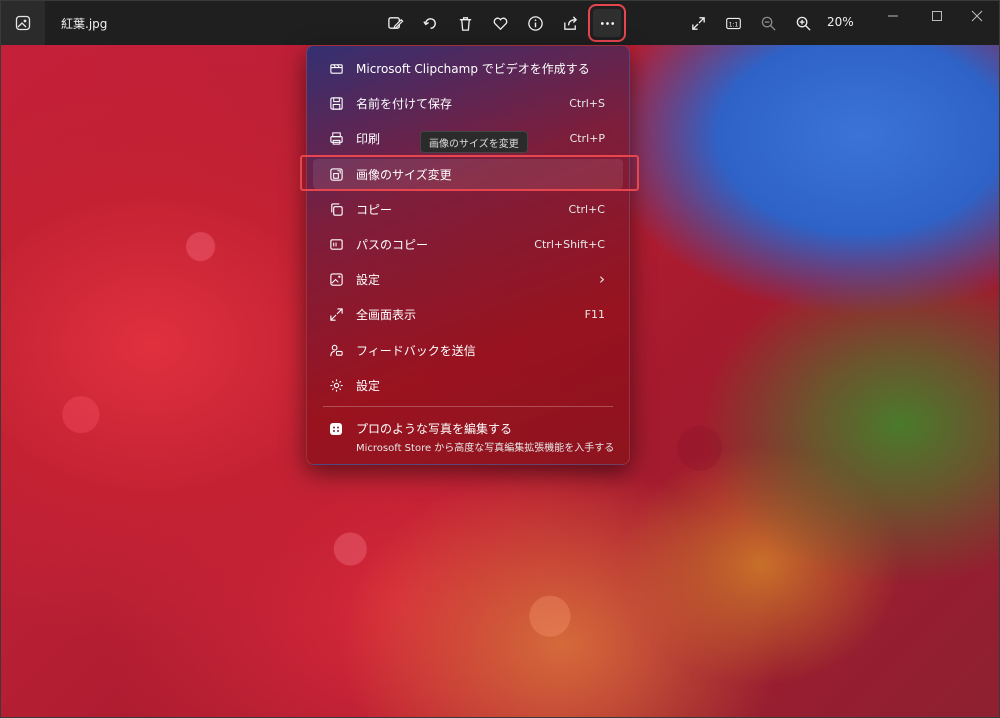  What do you see at coordinates (395, 23) in the screenshot?
I see `edit-image-icon` at bounding box center [395, 23].